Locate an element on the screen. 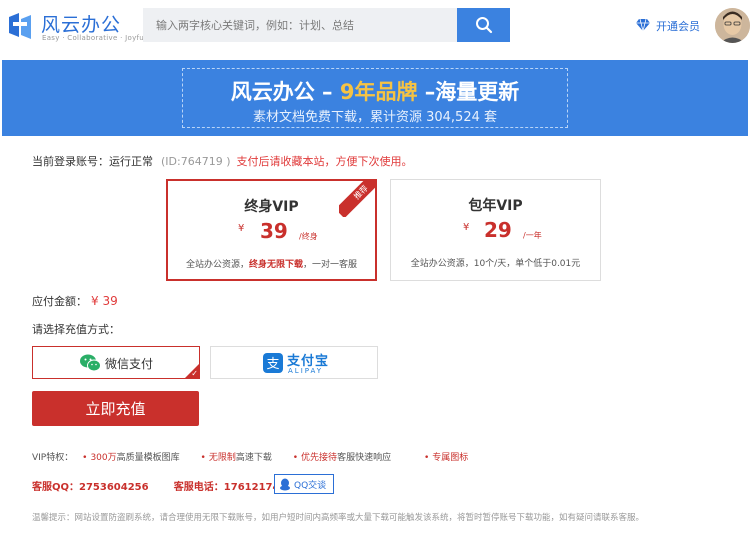 Image resolution: width=750 pixels, height=546 pixels. search-button is located at coordinates (483, 25).